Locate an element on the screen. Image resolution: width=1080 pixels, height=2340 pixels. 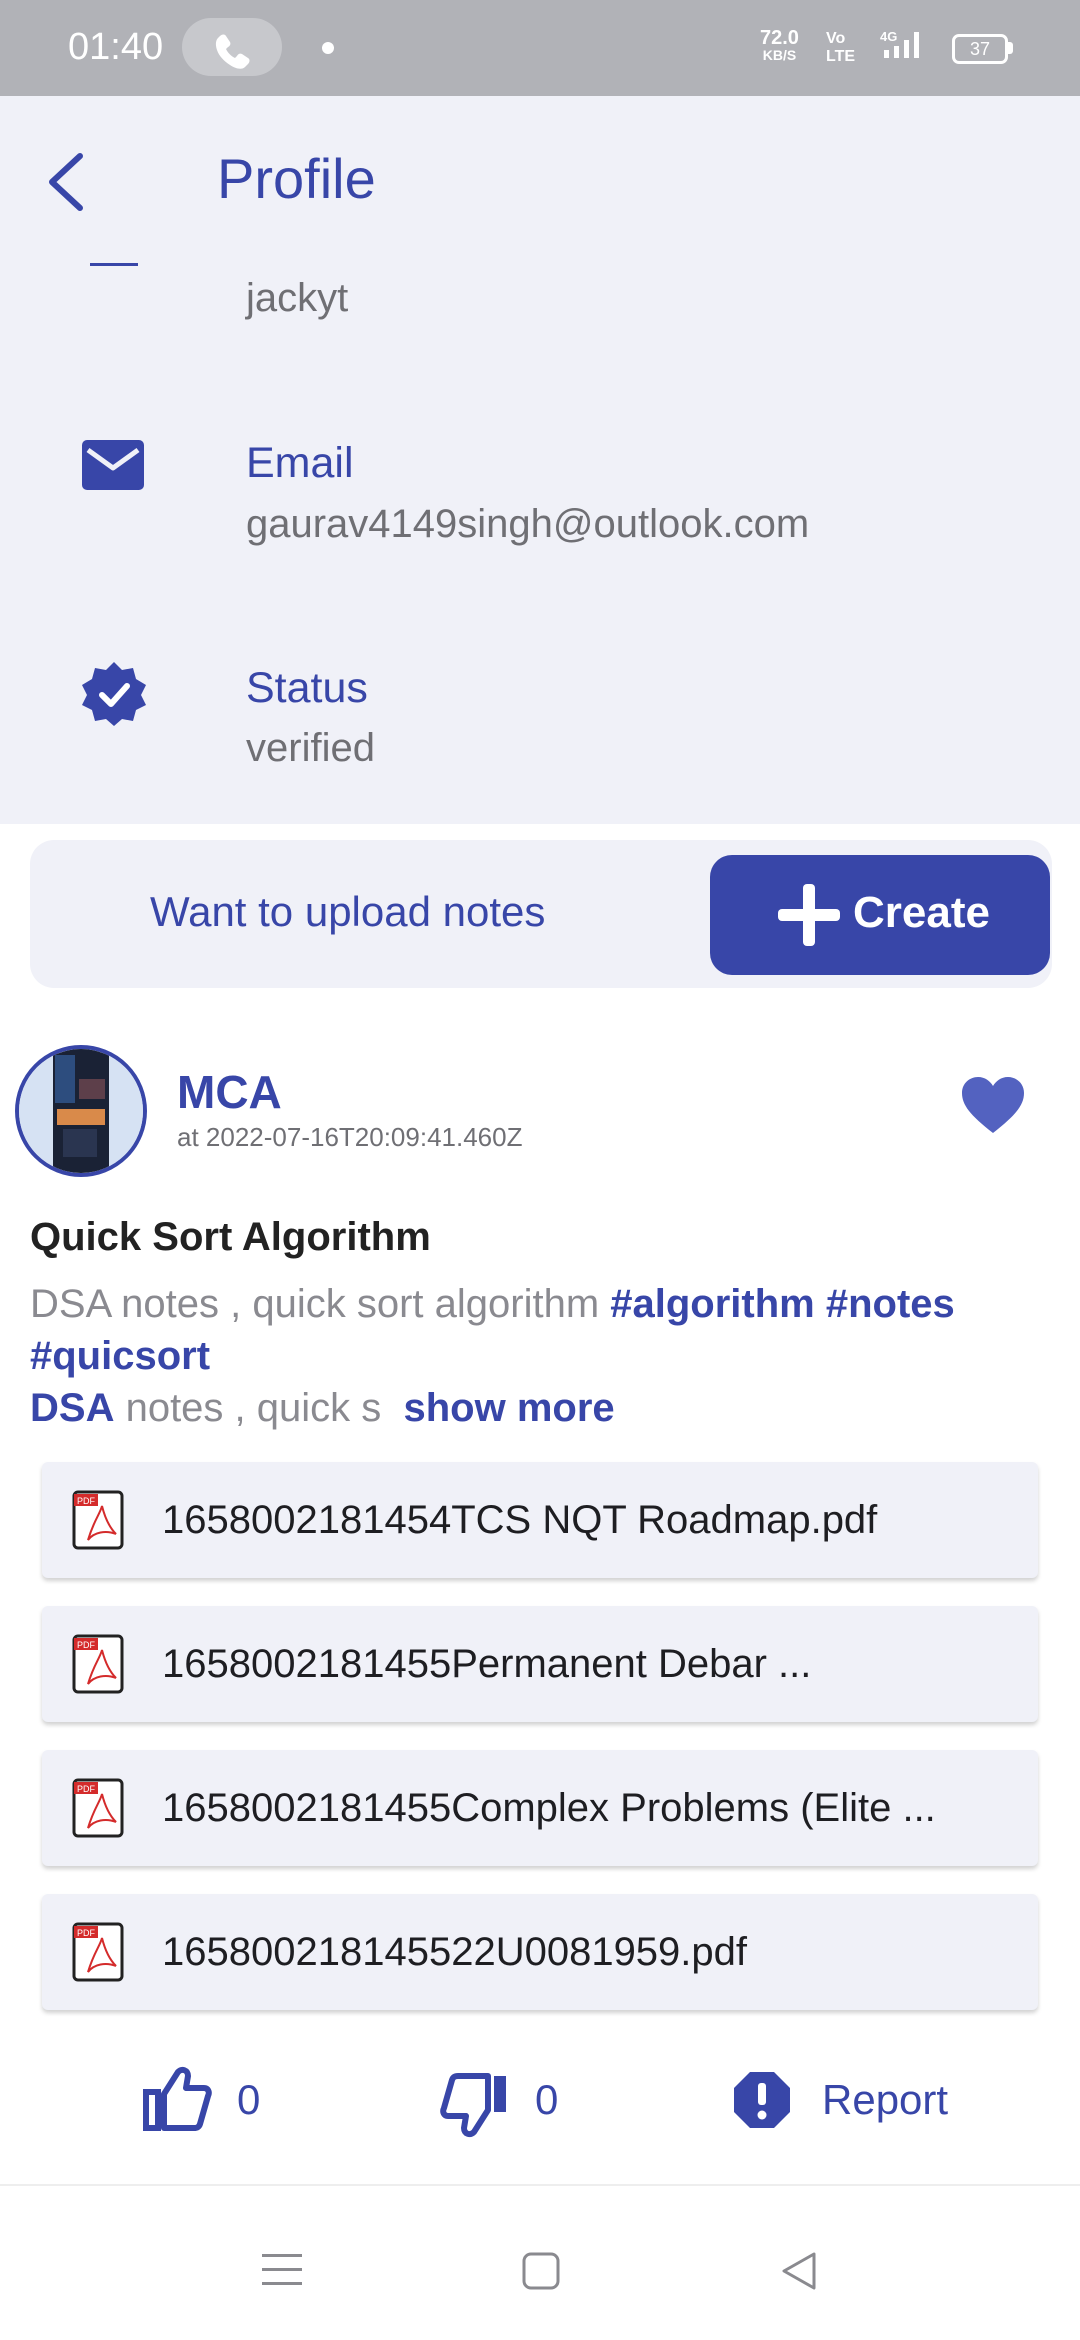
chevron-left-icon is located at coordinates (66, 182).